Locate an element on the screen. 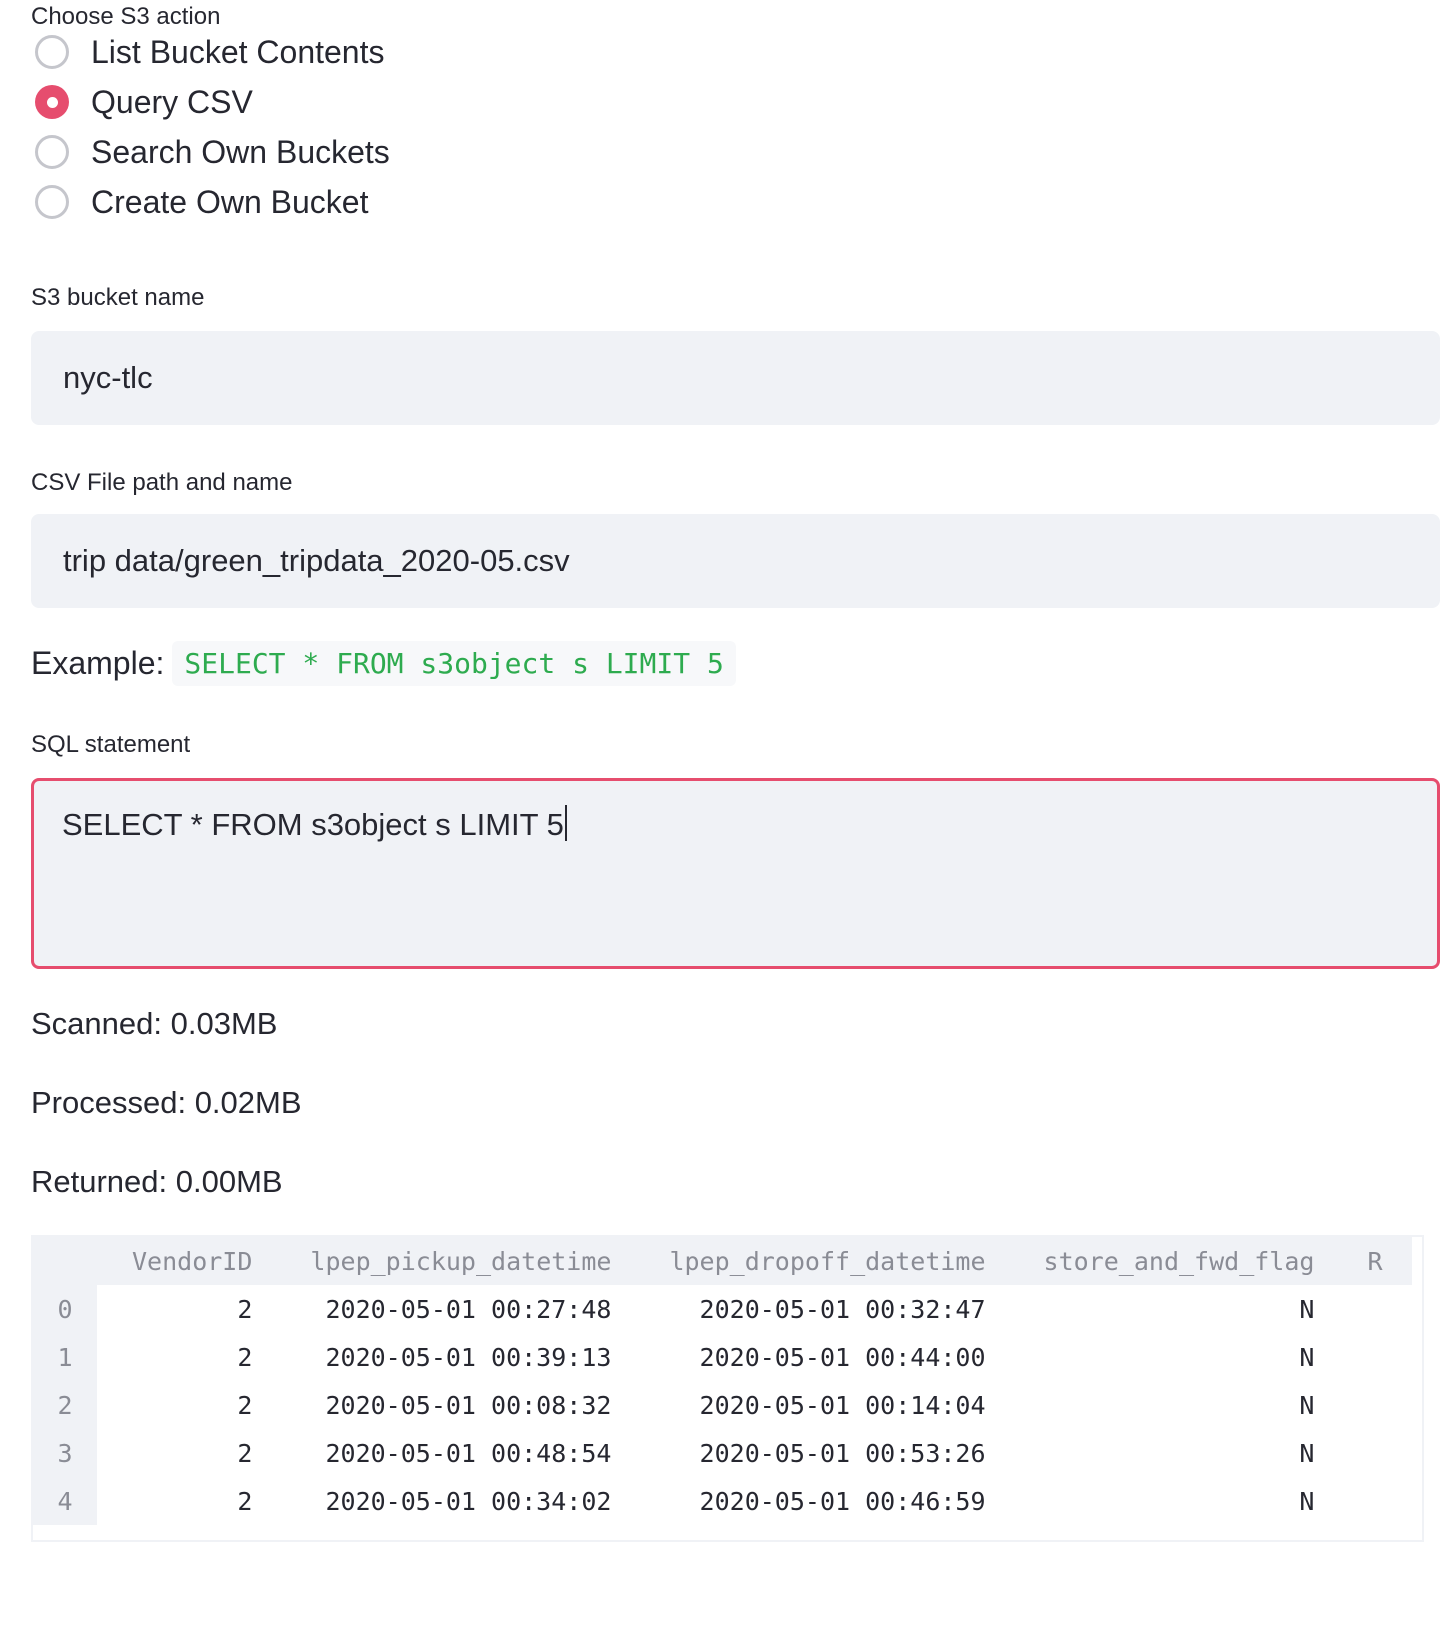  csv-path-label: CSV File path and name is located at coordinates (162, 482).